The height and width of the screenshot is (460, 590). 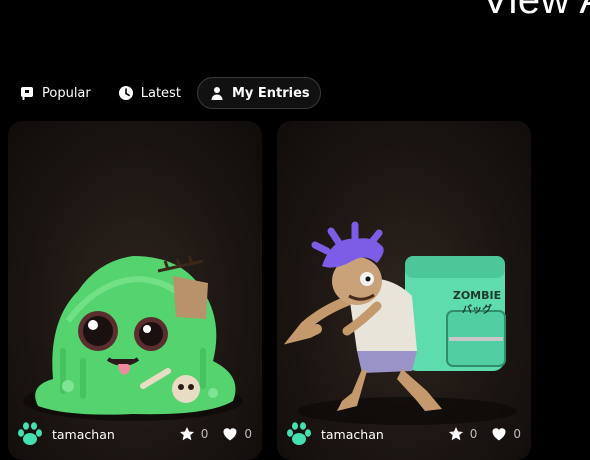 I want to click on clock-icon, so click(x=126, y=93).